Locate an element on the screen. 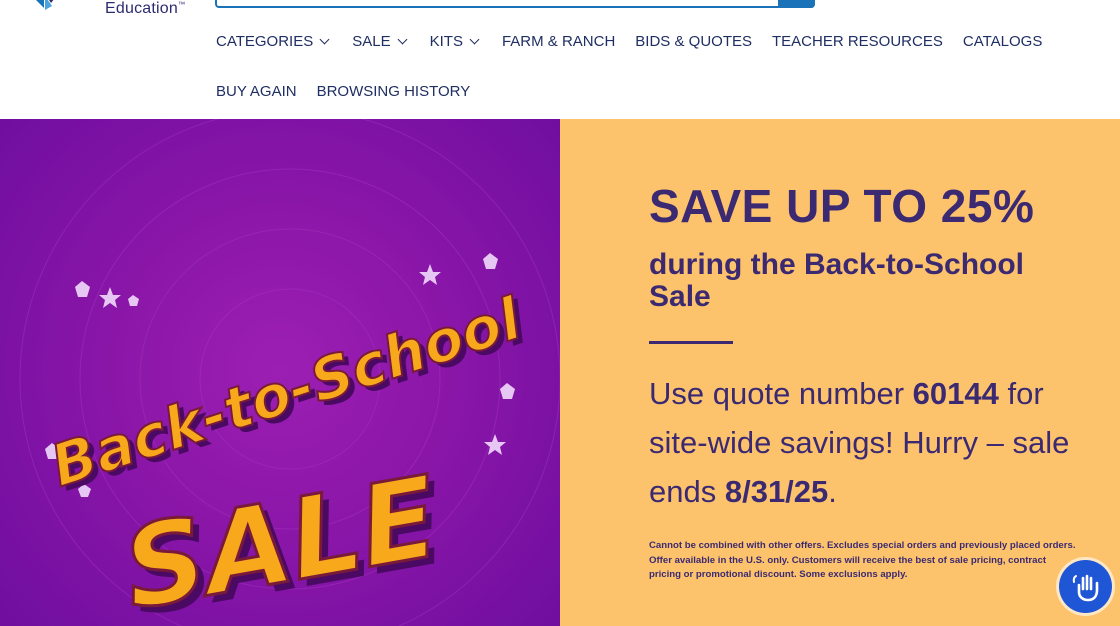  quote-number: 60144 is located at coordinates (955, 393).